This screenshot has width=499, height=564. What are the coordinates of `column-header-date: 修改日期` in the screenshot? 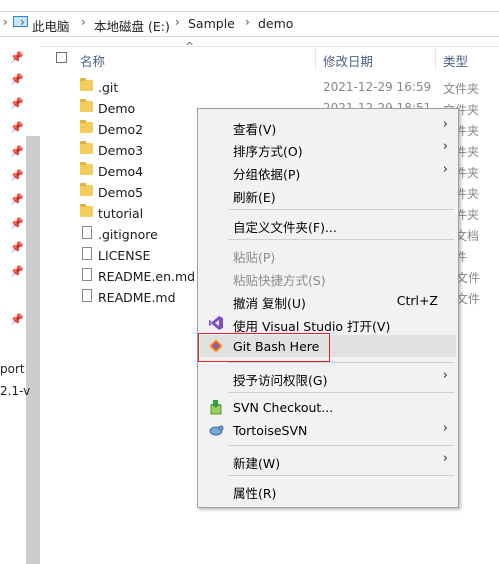 It's located at (348, 60).